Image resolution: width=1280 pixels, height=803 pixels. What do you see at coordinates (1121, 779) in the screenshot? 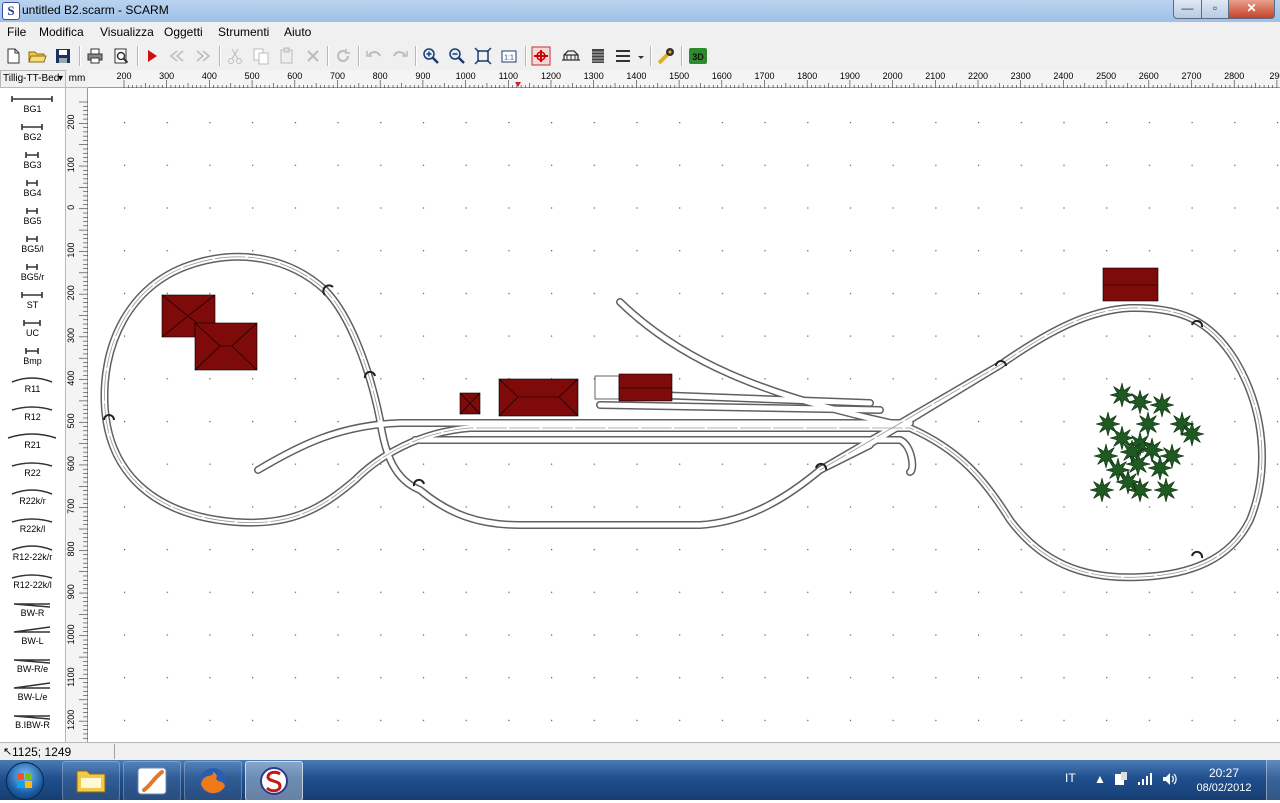
I see `action-center-icon` at bounding box center [1121, 779].